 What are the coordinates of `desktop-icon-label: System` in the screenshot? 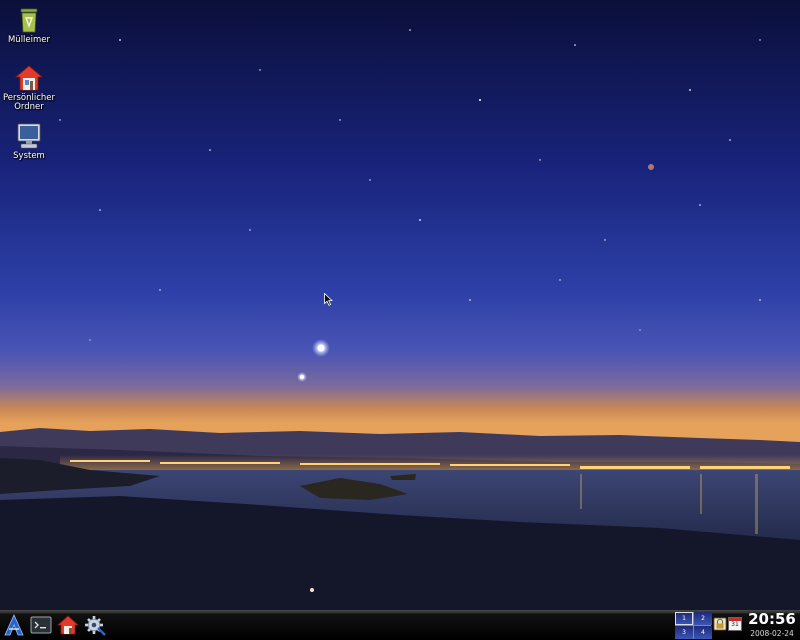 It's located at (29, 156).